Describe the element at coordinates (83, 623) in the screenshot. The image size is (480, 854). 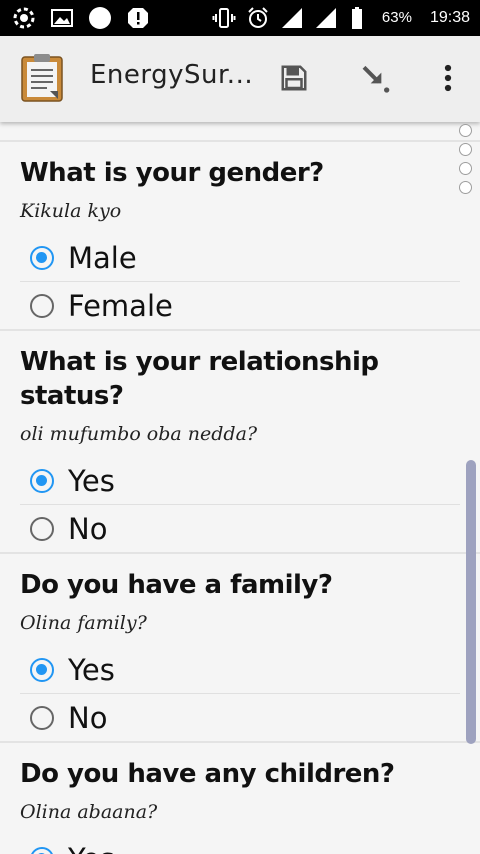
I see `question-hint: Olina family?` at that location.